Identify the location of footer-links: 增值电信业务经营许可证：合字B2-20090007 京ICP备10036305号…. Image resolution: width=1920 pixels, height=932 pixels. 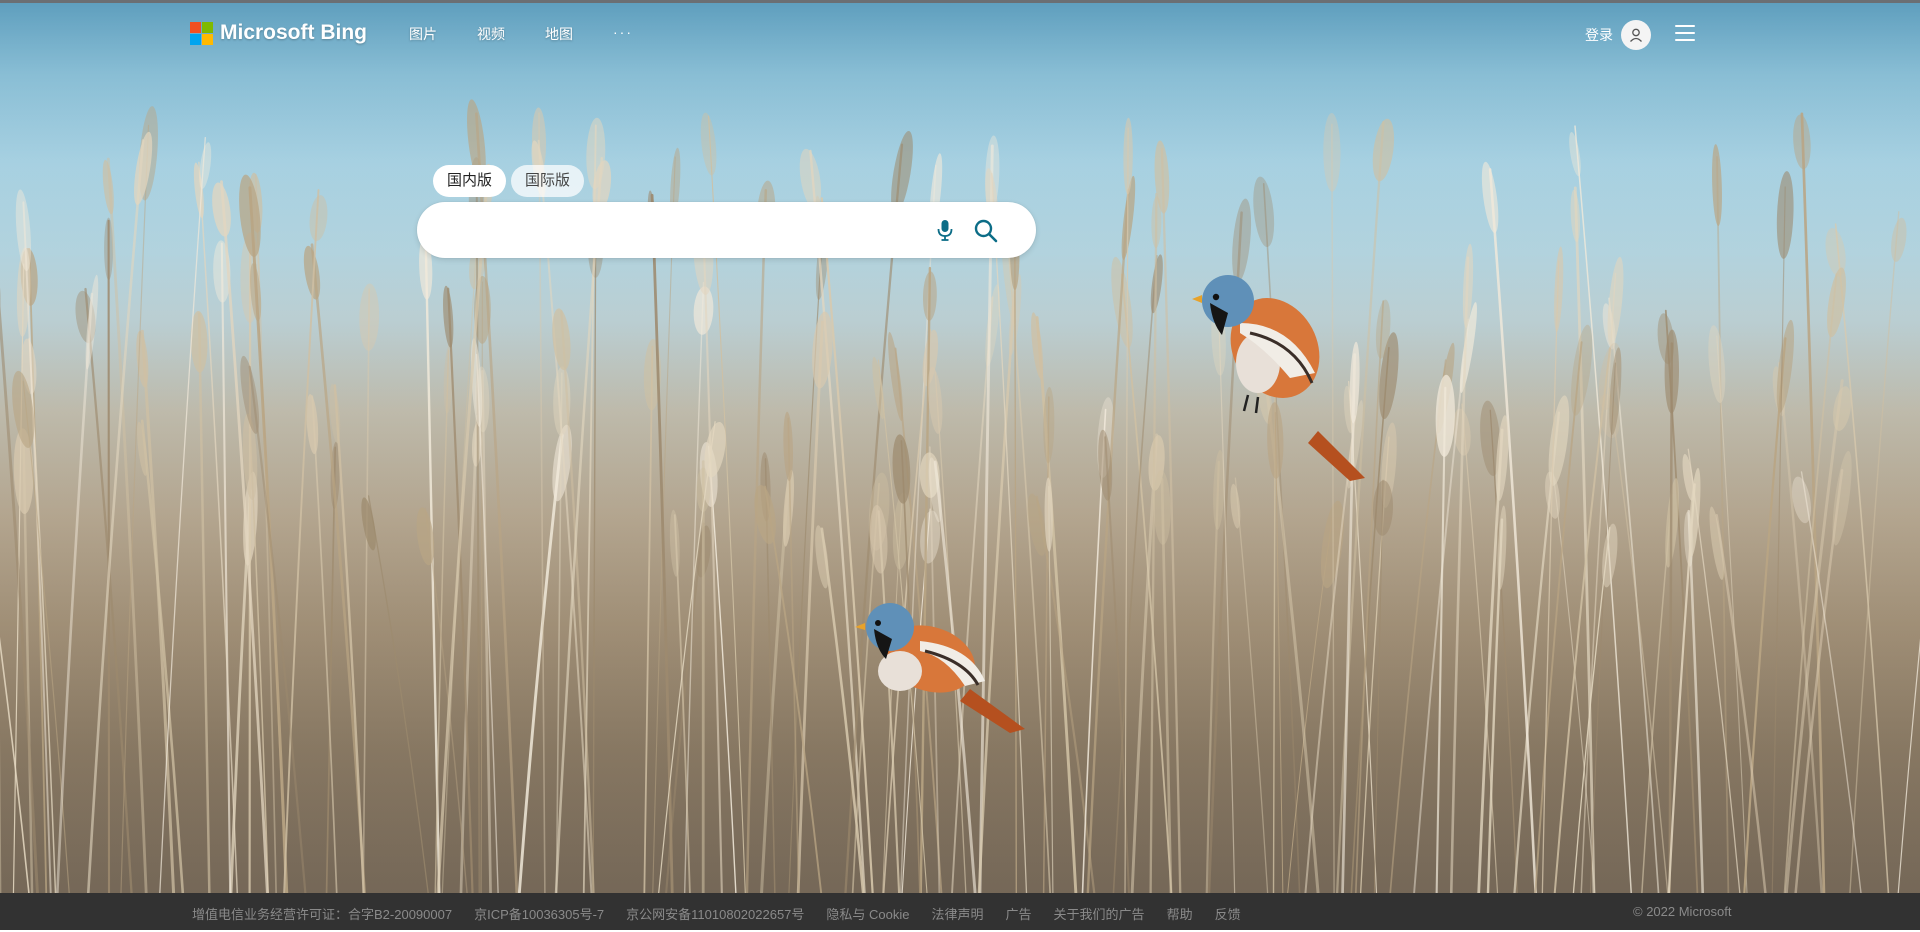
(727, 913).